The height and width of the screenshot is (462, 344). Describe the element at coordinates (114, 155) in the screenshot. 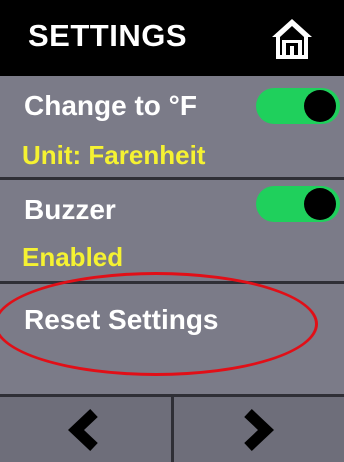

I see `units-value: Unit: Farenheit` at that location.